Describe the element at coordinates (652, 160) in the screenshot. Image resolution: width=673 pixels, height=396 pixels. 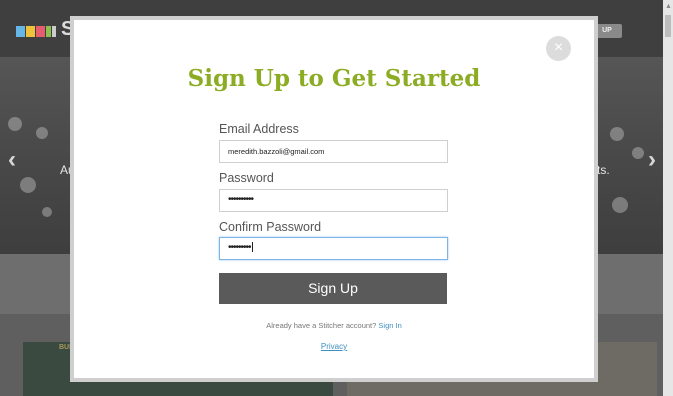
I see `carousel-next-icon: ›` at that location.